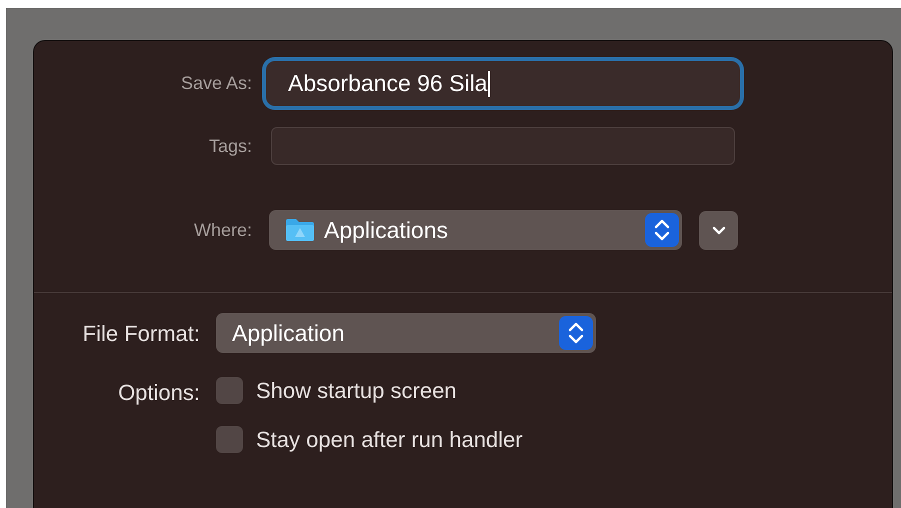 This screenshot has width=901, height=508. I want to click on chevron-down-icon, so click(719, 230).